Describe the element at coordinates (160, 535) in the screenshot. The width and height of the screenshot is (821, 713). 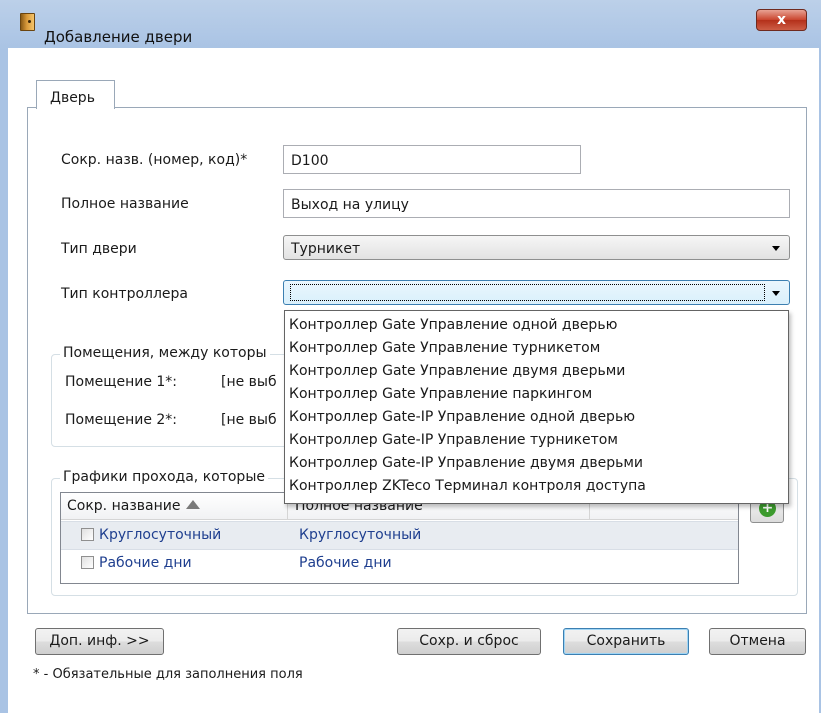
I see `cell-short-name: Круглосуточный` at that location.